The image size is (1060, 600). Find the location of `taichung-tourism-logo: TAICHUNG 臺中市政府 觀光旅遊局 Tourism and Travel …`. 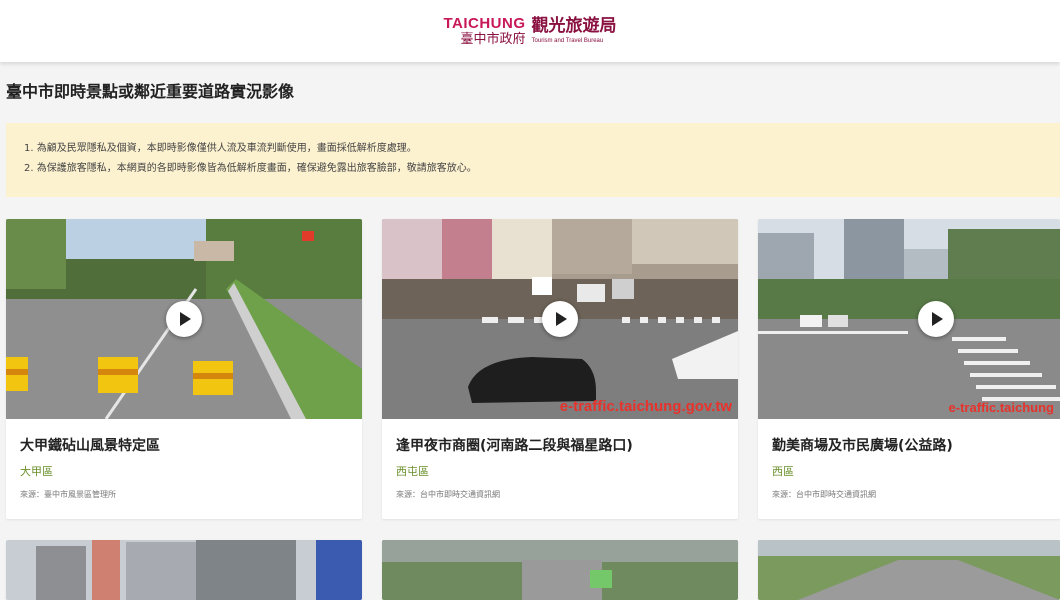

taichung-tourism-logo: TAICHUNG 臺中市政府 觀光旅遊局 Tourism and Travel … is located at coordinates (529, 31).